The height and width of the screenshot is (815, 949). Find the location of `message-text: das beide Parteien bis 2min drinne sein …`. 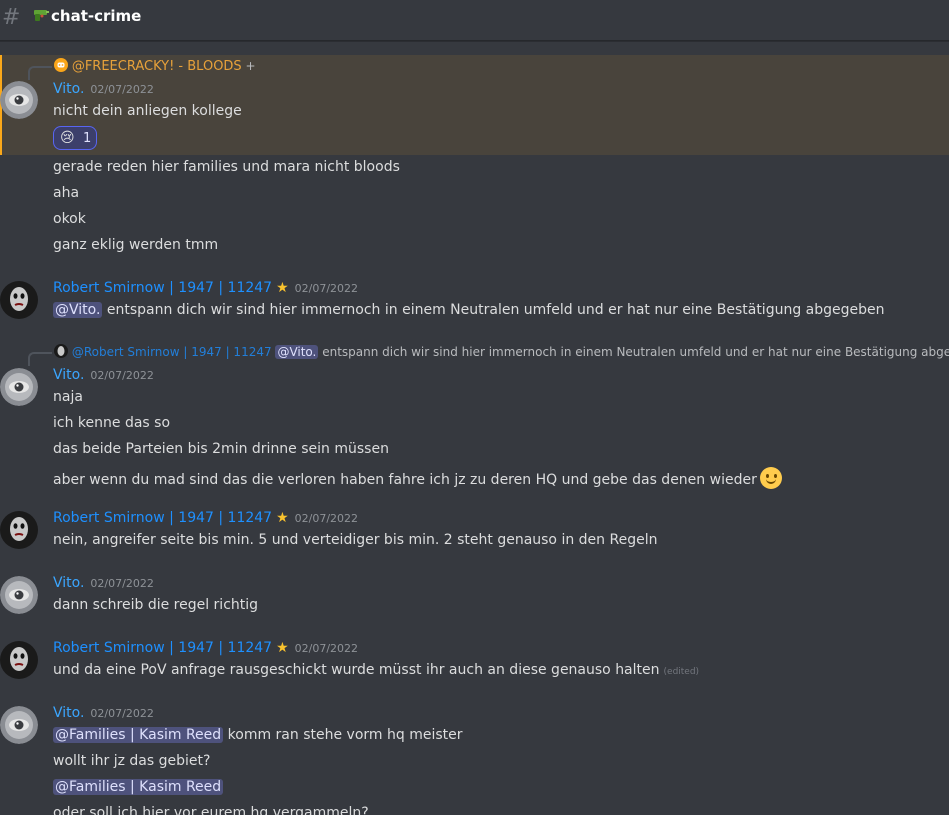

message-text: das beide Parteien bis 2min drinne sein … is located at coordinates (221, 449).